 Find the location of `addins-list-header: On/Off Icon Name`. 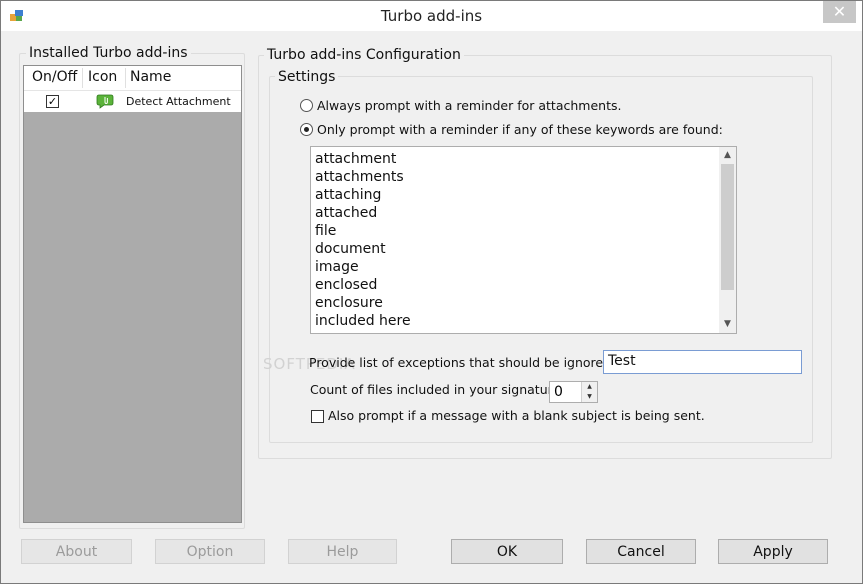

addins-list-header: On/Off Icon Name is located at coordinates (132, 78).